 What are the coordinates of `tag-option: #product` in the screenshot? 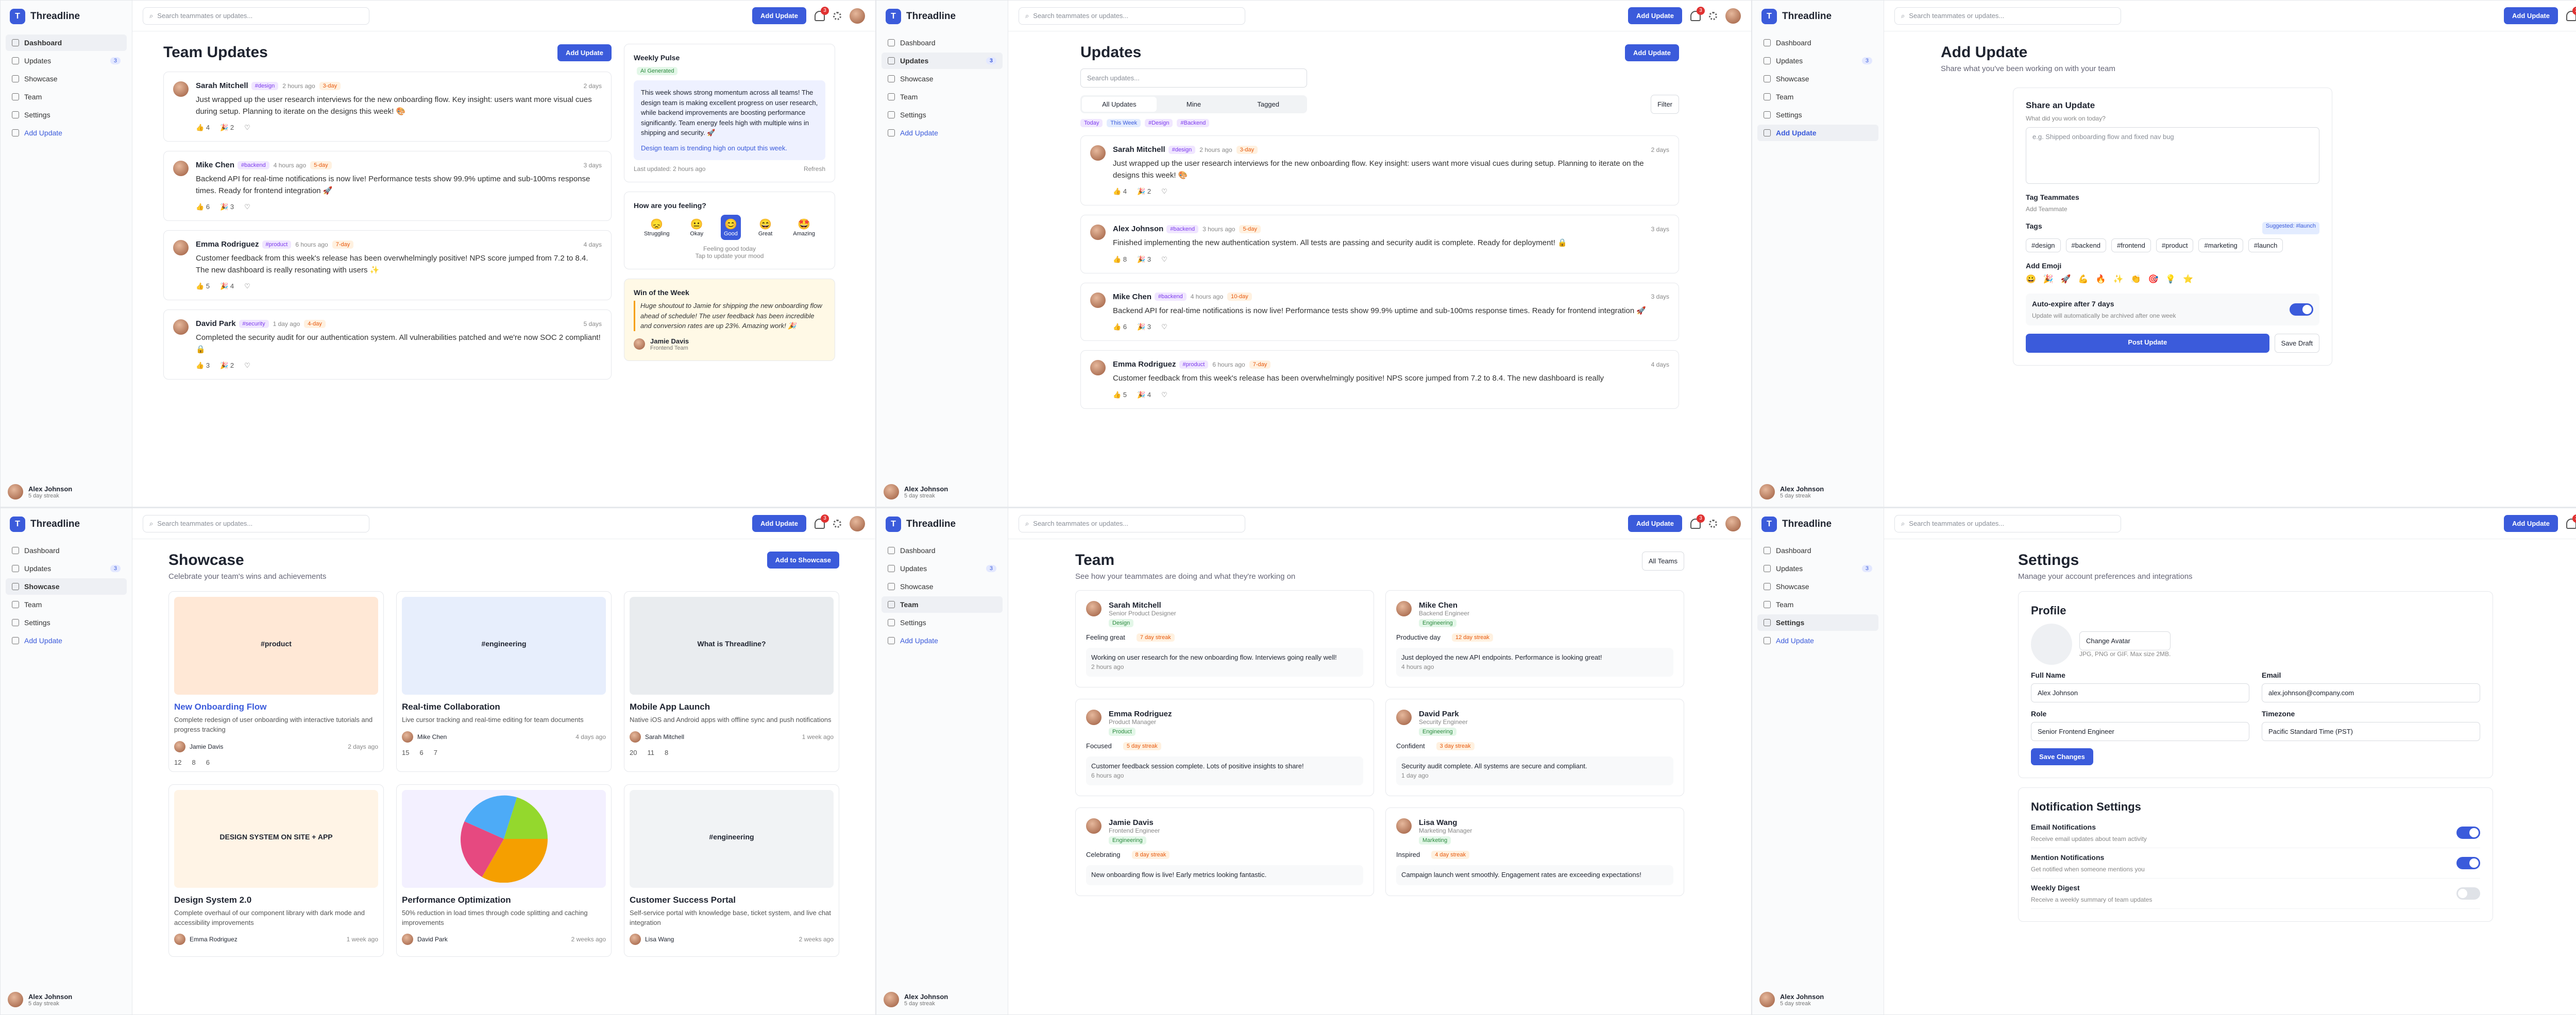 It's located at (2175, 245).